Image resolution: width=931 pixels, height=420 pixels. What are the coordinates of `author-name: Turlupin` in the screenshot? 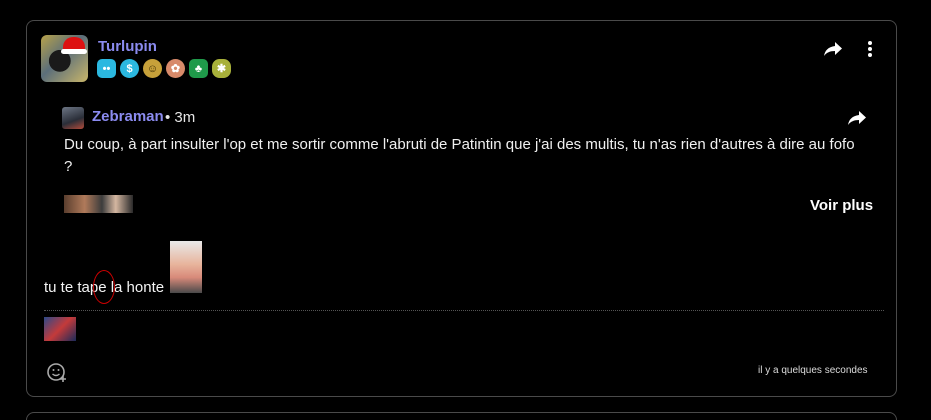 It's located at (127, 46).